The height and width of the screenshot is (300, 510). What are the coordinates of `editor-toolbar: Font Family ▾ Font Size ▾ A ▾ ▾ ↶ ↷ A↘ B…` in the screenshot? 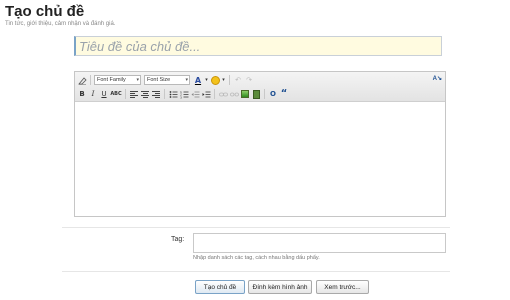 It's located at (260, 87).